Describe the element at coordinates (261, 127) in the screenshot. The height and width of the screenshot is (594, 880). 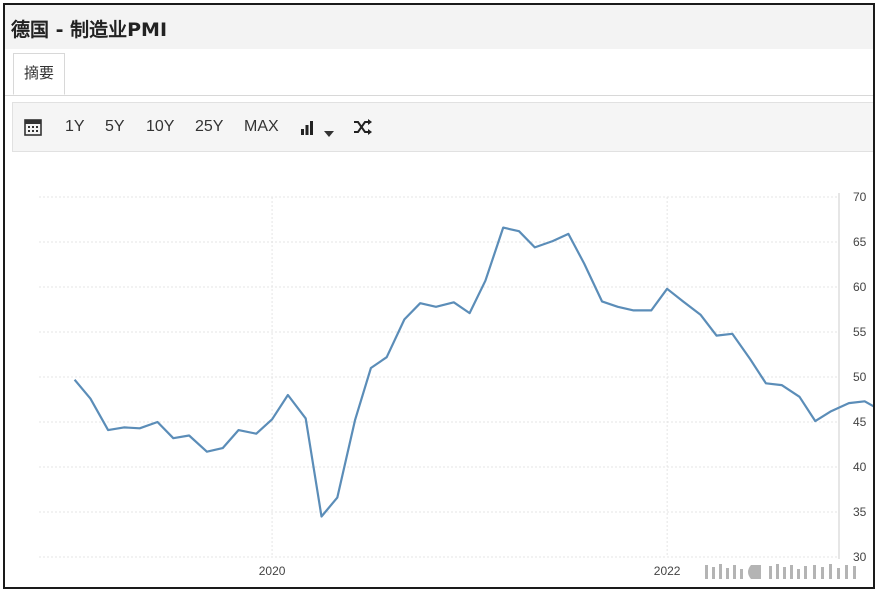
I see `range-max-button: MAX` at that location.